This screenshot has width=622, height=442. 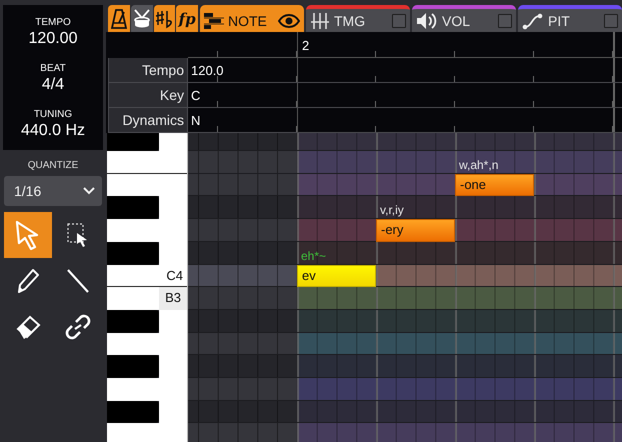 What do you see at coordinates (53, 165) in the screenshot?
I see `quantize-label: QUANTIZE` at bounding box center [53, 165].